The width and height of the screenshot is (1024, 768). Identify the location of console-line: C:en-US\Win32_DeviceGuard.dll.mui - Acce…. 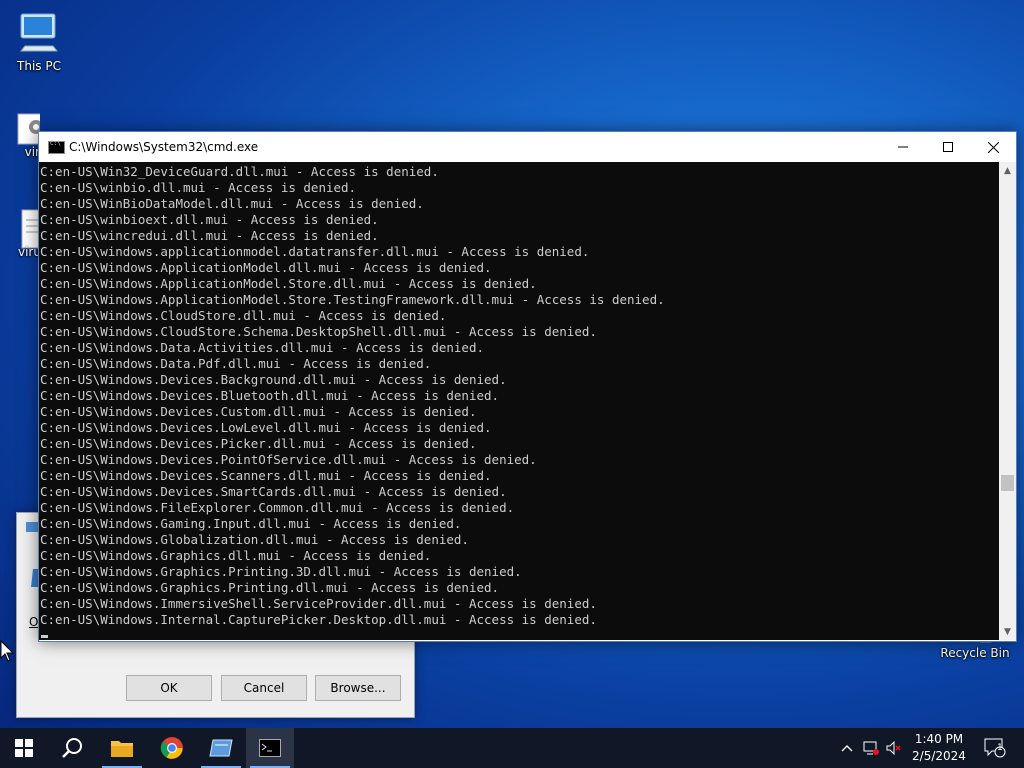
(239, 171).